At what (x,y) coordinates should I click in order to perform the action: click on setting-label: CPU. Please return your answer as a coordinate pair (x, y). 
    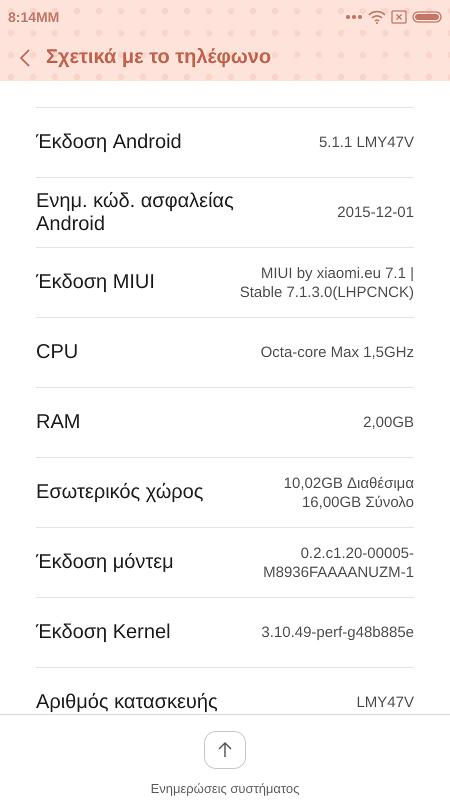
    Looking at the image, I should click on (57, 352).